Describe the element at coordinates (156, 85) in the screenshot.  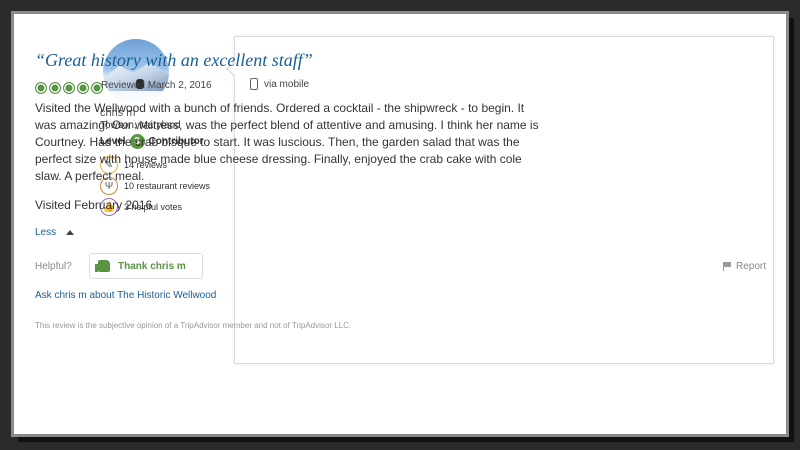
I see `reviewed-date: Reviewed March 2, 2016` at that location.